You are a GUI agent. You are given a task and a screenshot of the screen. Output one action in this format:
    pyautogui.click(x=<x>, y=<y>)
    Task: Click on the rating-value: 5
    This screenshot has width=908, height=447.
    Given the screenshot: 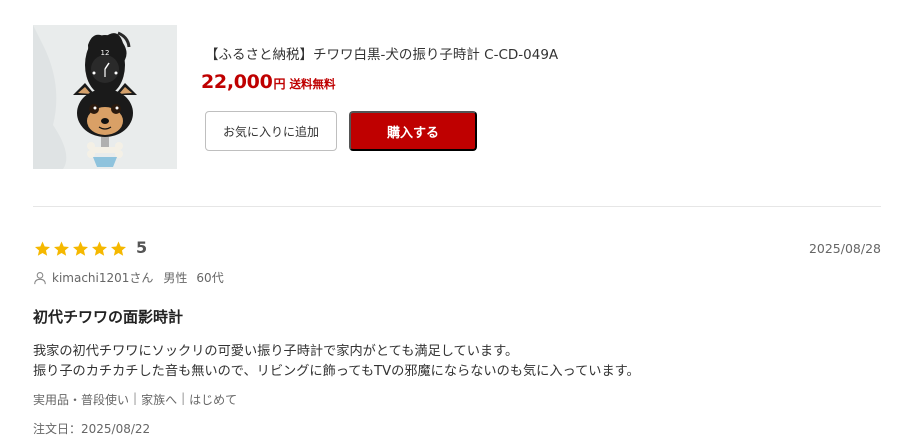 What is the action you would take?
    pyautogui.click(x=142, y=247)
    